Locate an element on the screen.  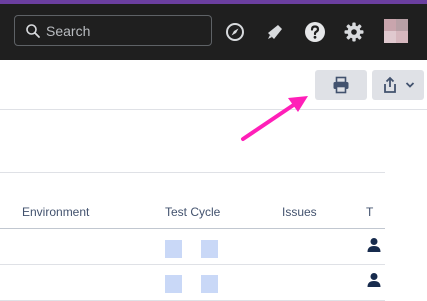
printer-icon is located at coordinates (341, 85).